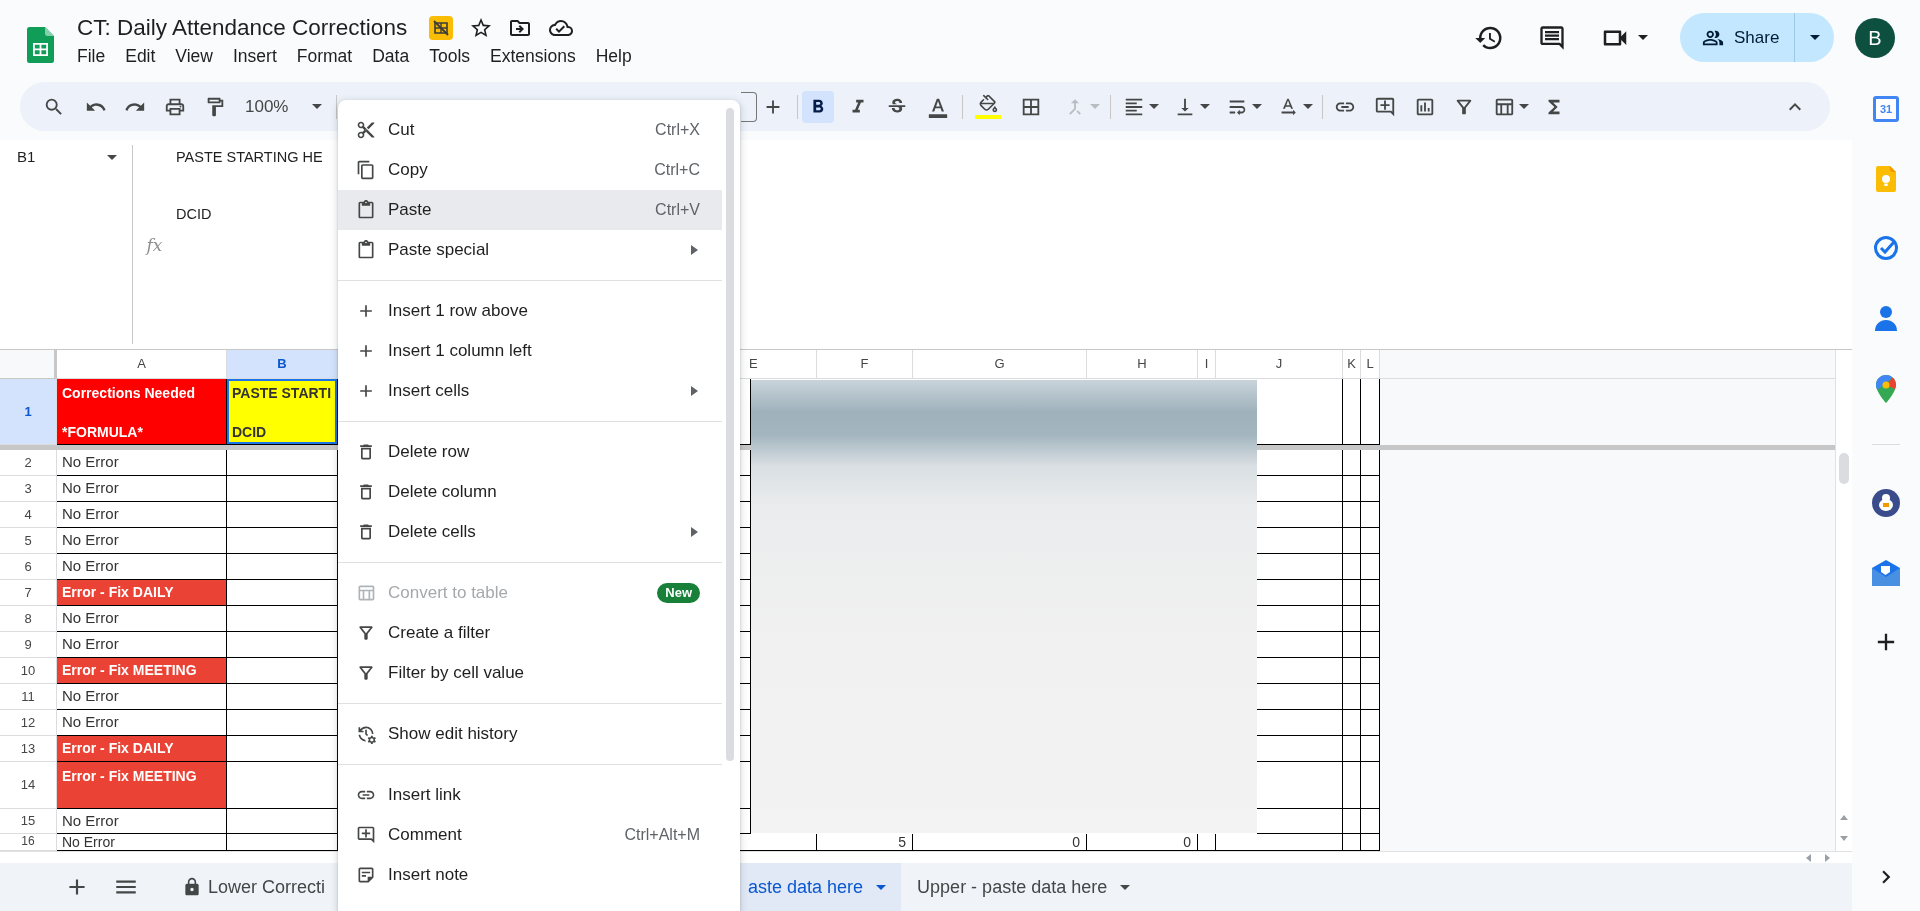 The image size is (1920, 911). What do you see at coordinates (324, 57) in the screenshot?
I see `menu-bar-item: Format` at bounding box center [324, 57].